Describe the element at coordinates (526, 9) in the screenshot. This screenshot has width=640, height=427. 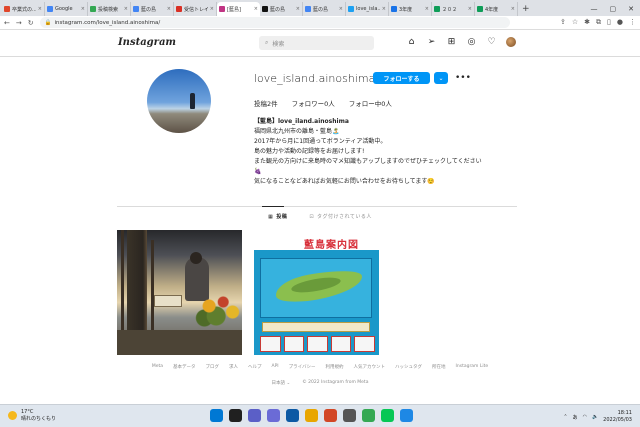
I see `new-tab-button: +` at that location.